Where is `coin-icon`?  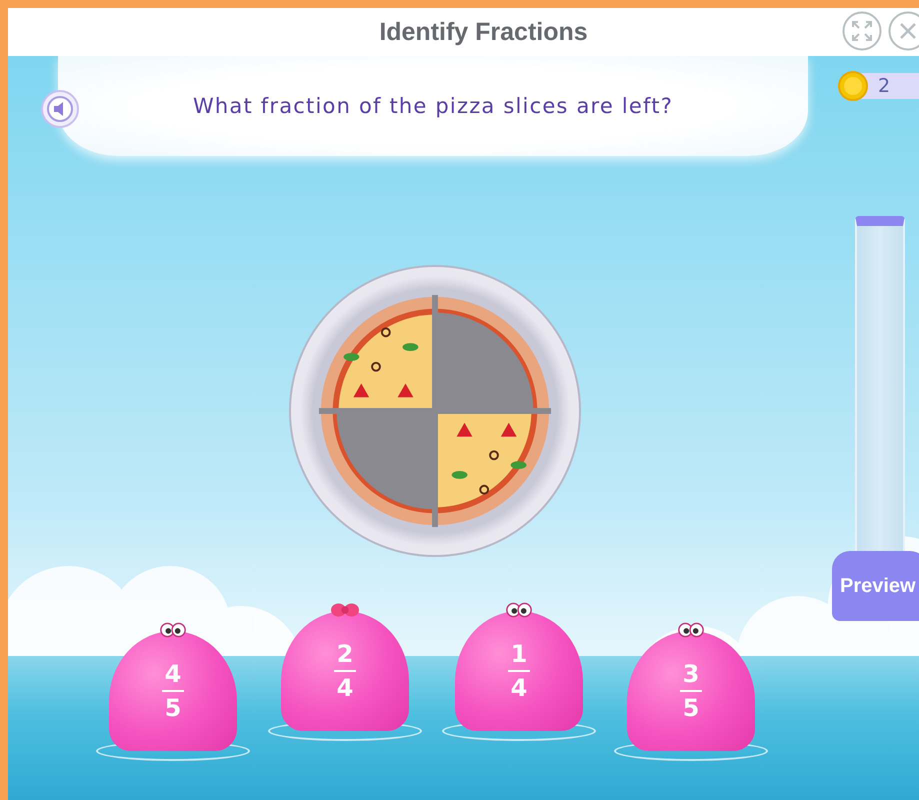 coin-icon is located at coordinates (853, 86).